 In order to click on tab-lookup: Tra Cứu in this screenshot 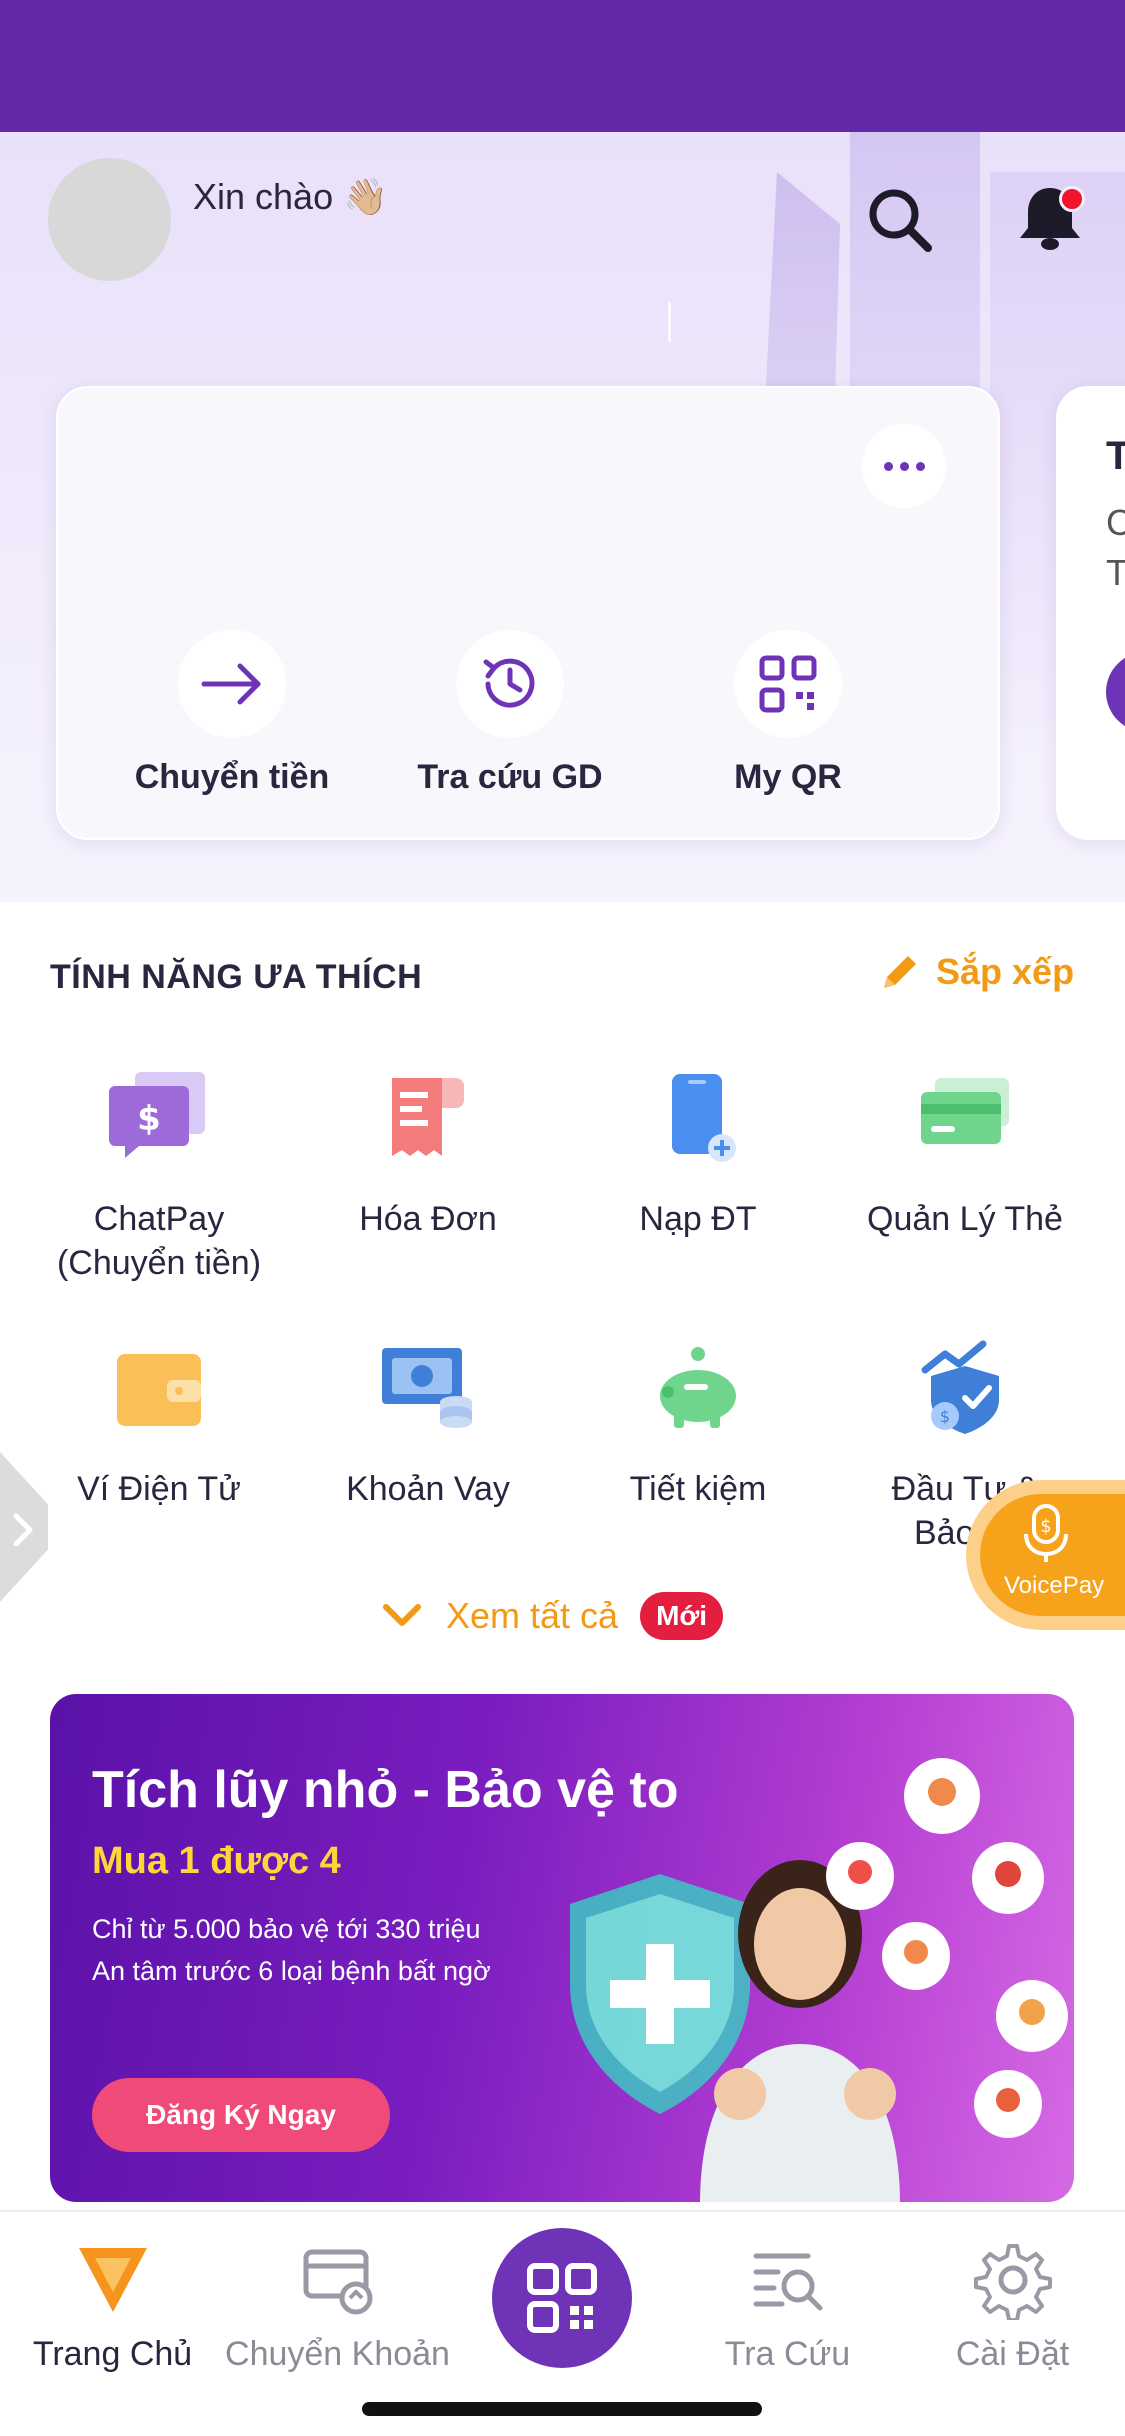, I will do `click(787, 2307)`.